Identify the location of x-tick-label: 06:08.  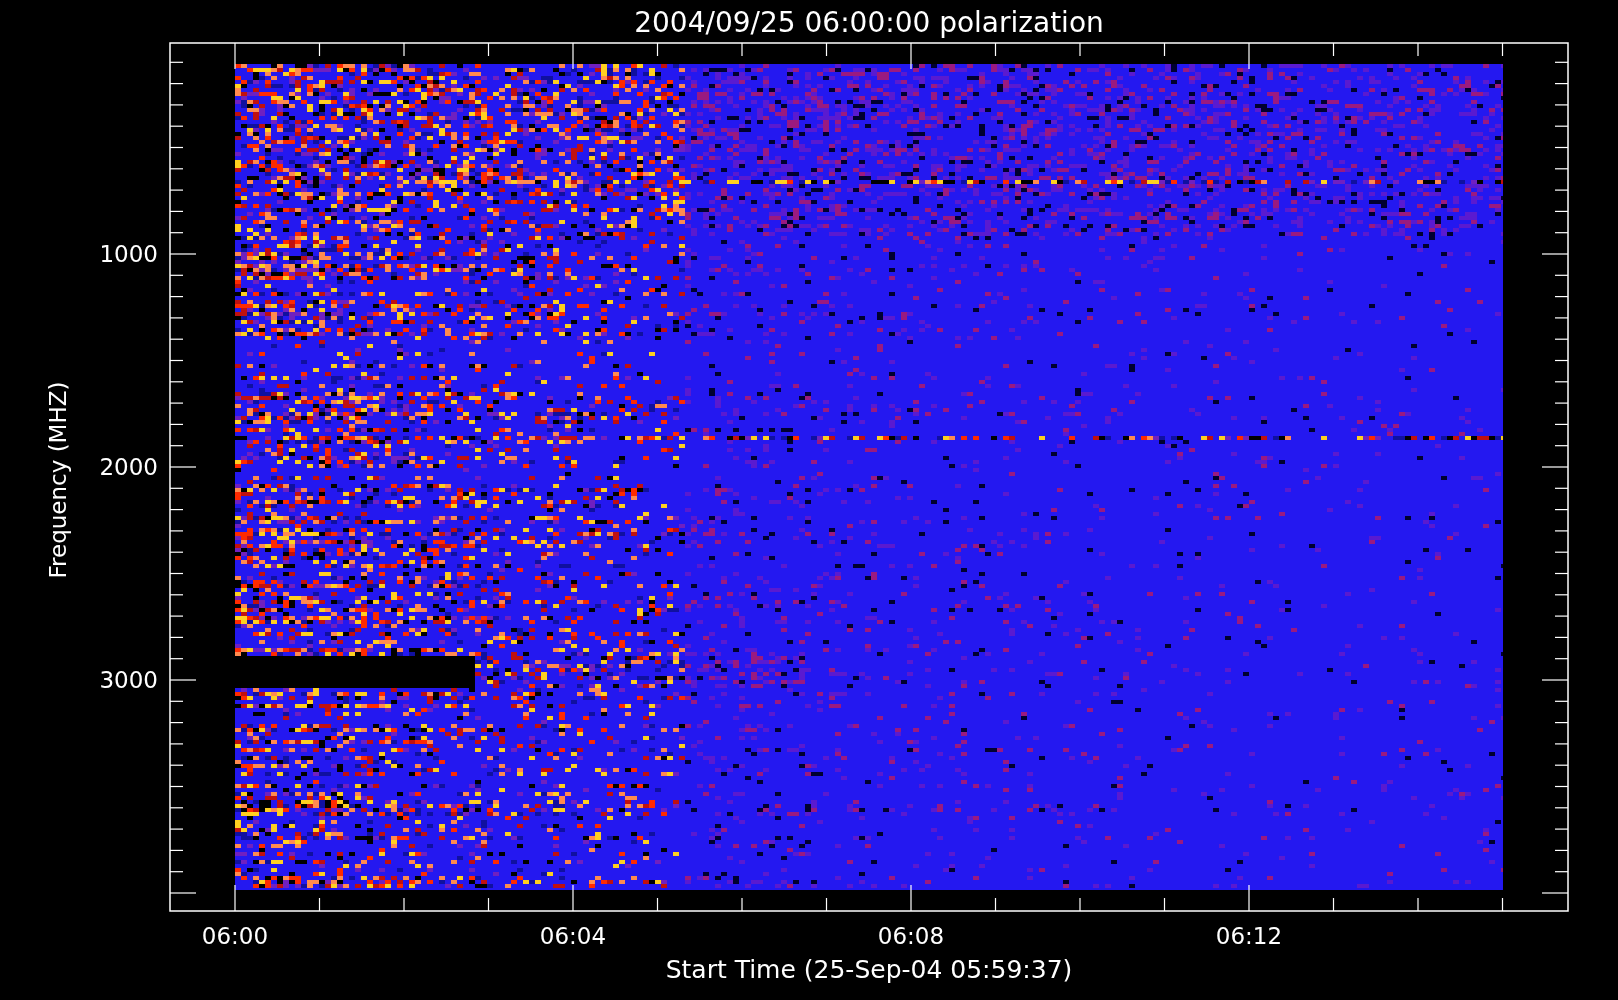
(911, 936).